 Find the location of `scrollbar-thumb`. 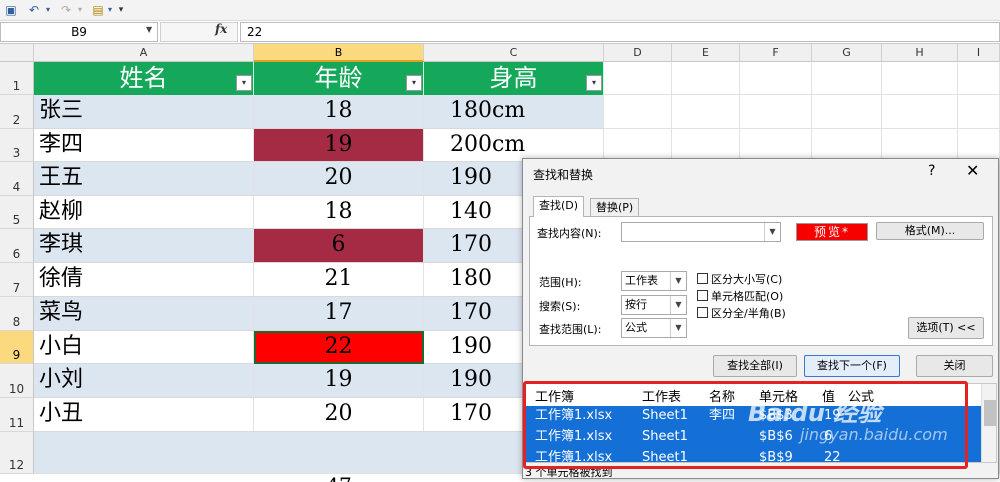

scrollbar-thumb is located at coordinates (990, 413).